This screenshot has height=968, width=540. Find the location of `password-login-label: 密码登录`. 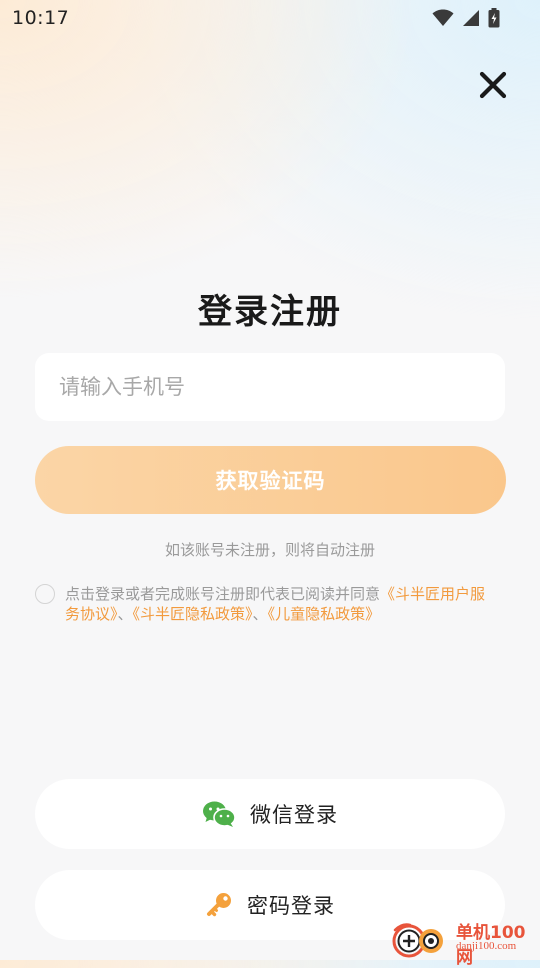

password-login-label: 密码登录 is located at coordinates (291, 906).